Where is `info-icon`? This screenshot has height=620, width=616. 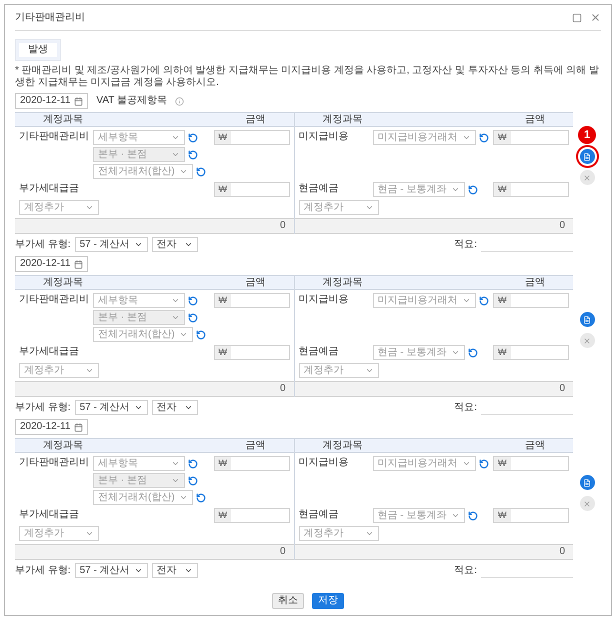
info-icon is located at coordinates (179, 101).